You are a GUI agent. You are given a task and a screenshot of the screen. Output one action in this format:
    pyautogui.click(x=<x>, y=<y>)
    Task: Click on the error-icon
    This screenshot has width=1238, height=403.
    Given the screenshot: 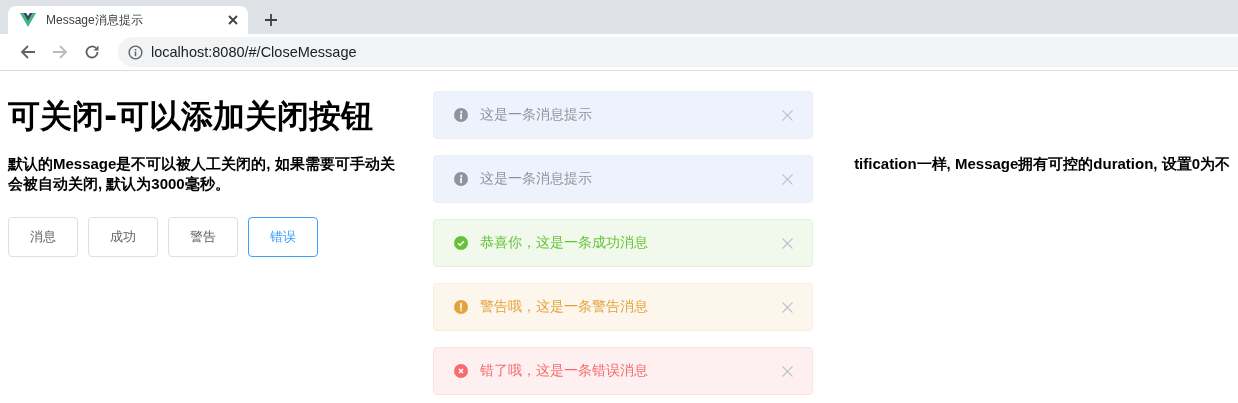 What is the action you would take?
    pyautogui.click(x=461, y=371)
    